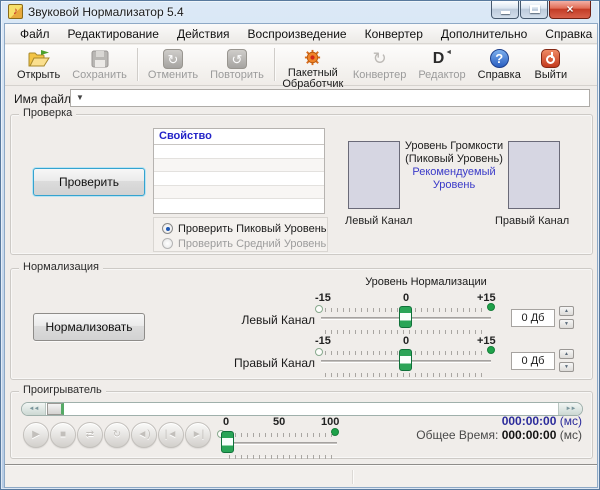  What do you see at coordinates (312, 57) in the screenshot?
I see `gear-icon` at bounding box center [312, 57].